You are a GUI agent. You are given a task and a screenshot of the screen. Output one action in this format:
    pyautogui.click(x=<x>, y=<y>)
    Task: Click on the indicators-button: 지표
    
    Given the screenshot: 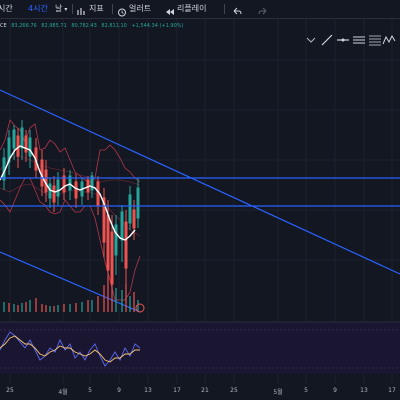 What is the action you would take?
    pyautogui.click(x=96, y=9)
    